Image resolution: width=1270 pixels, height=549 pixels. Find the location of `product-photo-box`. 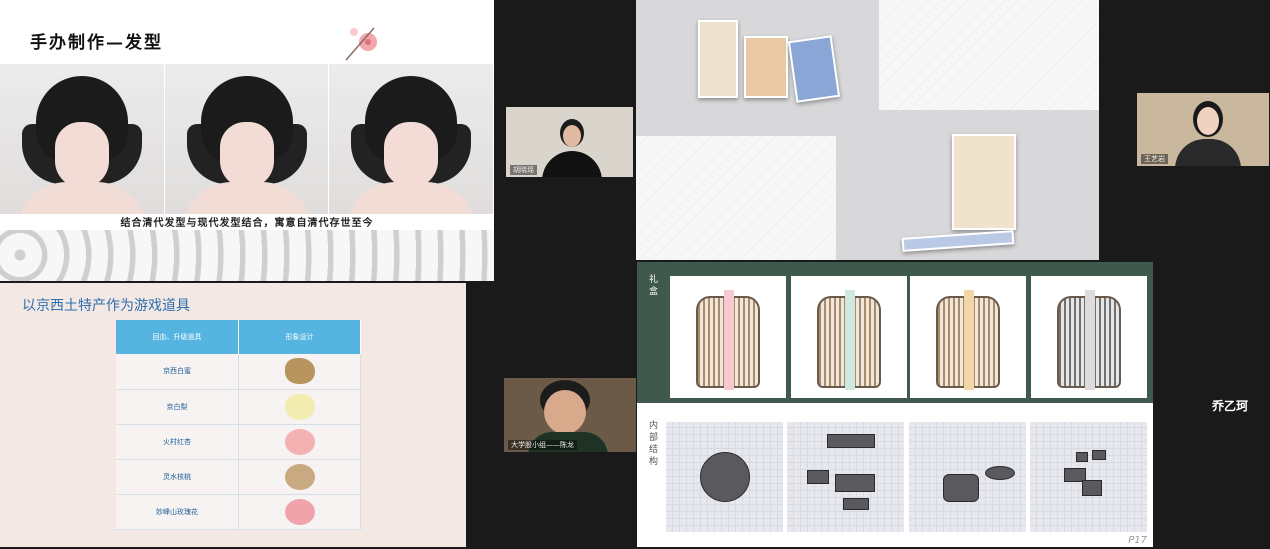

product-photo-box is located at coordinates (967, 185).